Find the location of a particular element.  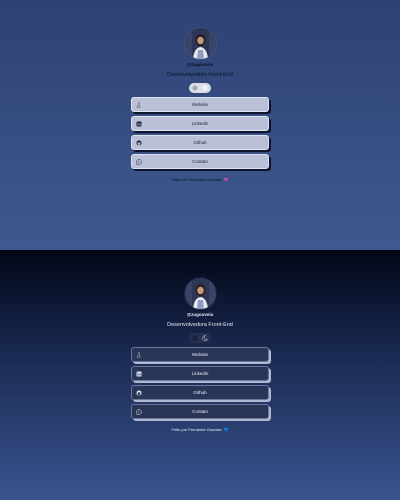

footer: Feito por Fernanda Gouveia 💙 is located at coordinates (199, 429).